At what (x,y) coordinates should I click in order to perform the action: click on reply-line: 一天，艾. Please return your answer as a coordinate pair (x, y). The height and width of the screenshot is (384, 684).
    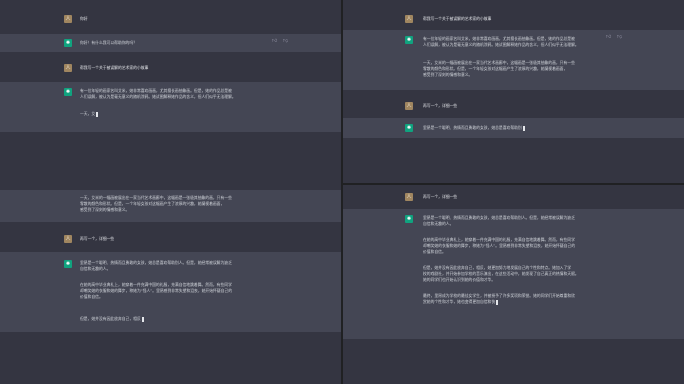
    Looking at the image, I should click on (89, 114).